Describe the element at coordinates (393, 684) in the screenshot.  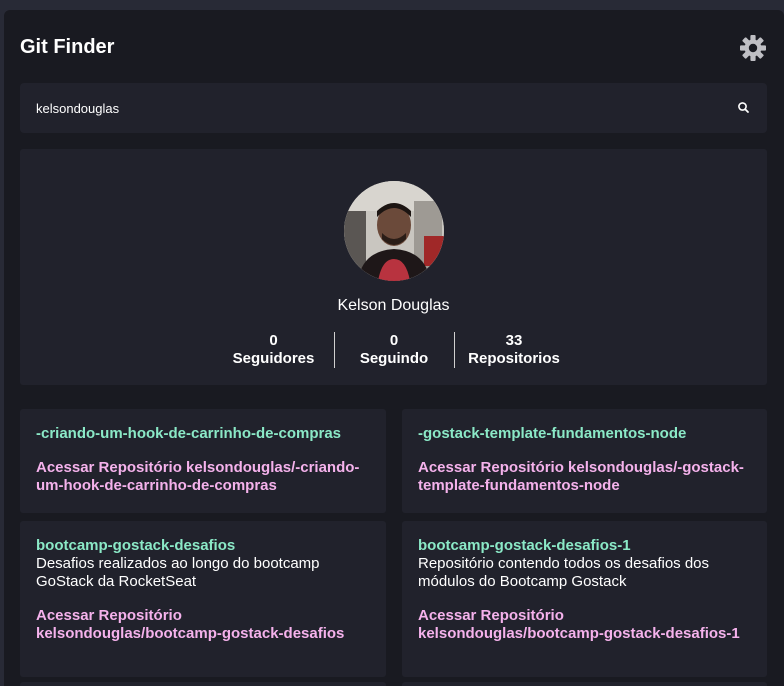
I see `repo-list-continuation` at that location.